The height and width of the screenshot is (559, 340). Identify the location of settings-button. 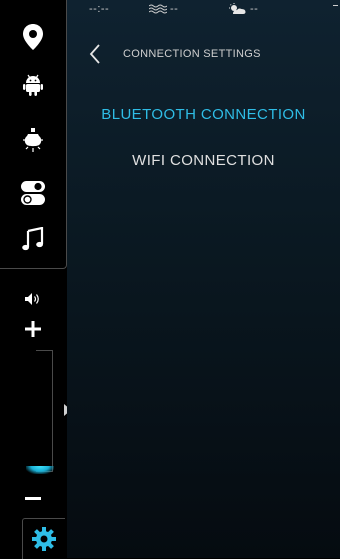
(43, 538).